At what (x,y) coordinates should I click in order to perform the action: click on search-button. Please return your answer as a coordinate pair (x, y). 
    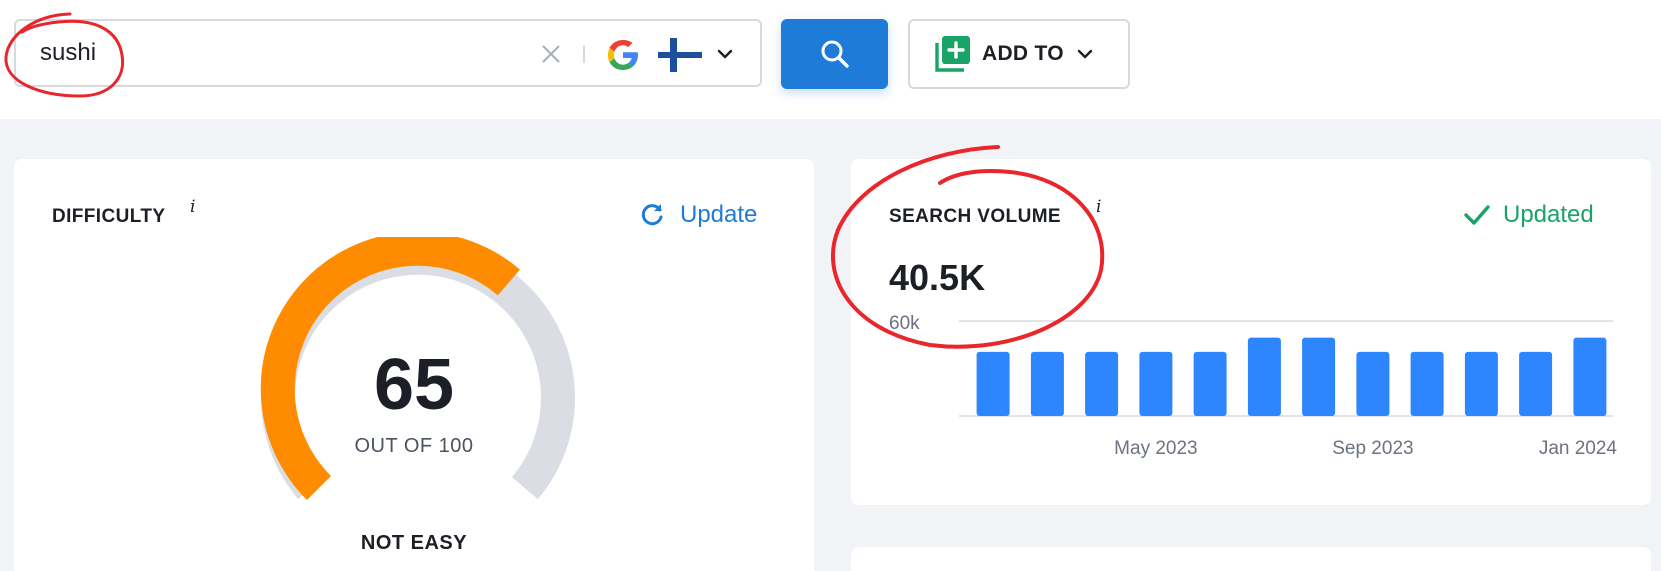
    Looking at the image, I should click on (834, 54).